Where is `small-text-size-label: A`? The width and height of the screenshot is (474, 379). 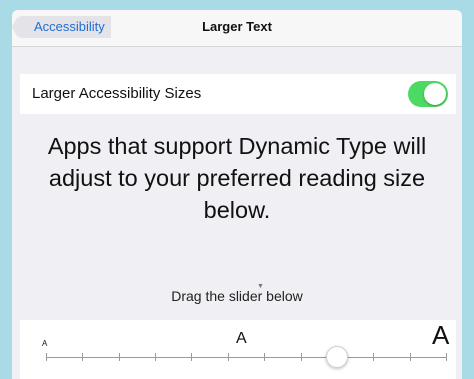
small-text-size-label: A is located at coordinates (45, 343).